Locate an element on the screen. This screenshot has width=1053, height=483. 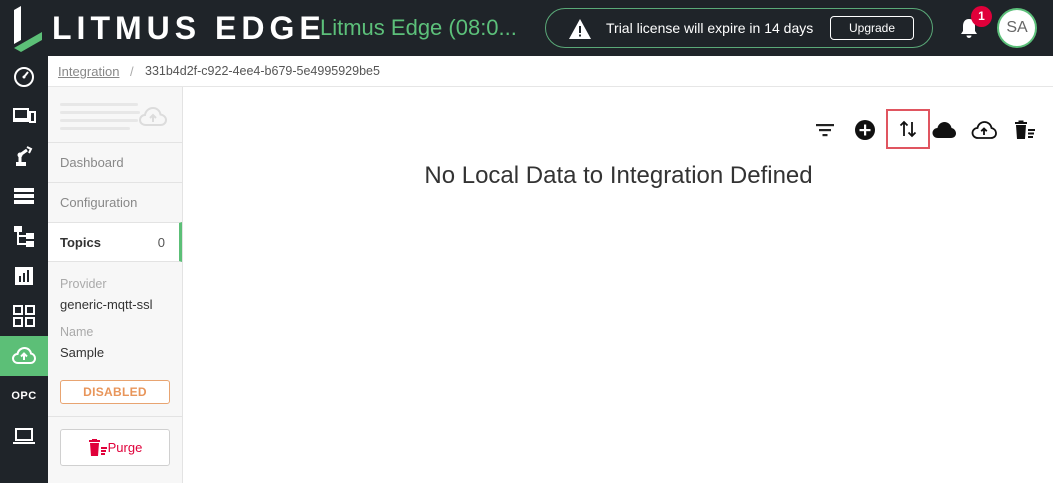
nav-robotics is located at coordinates (24, 156).